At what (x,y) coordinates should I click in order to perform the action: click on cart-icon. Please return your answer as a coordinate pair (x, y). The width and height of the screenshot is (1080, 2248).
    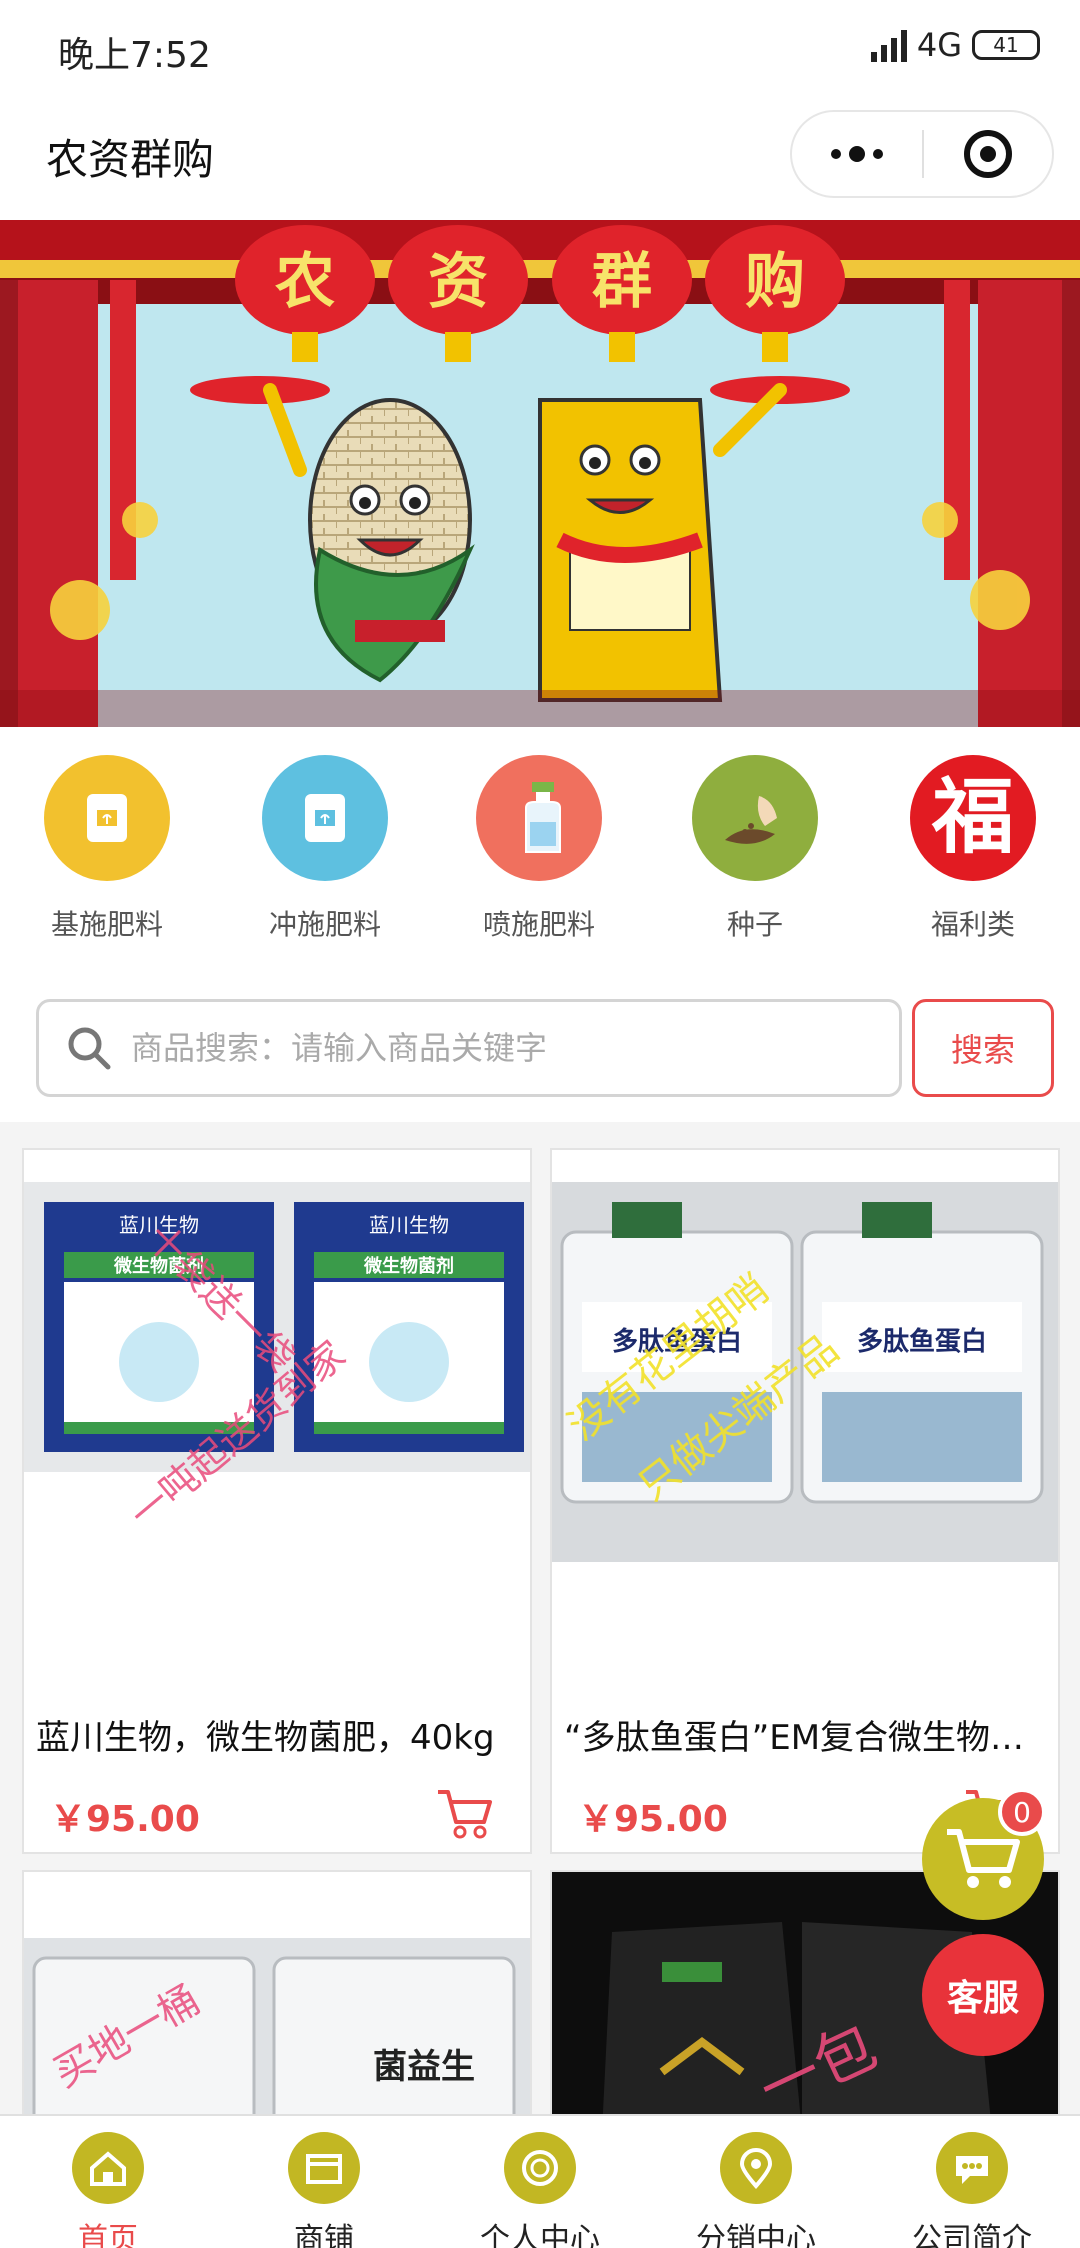
    Looking at the image, I should click on (983, 1858).